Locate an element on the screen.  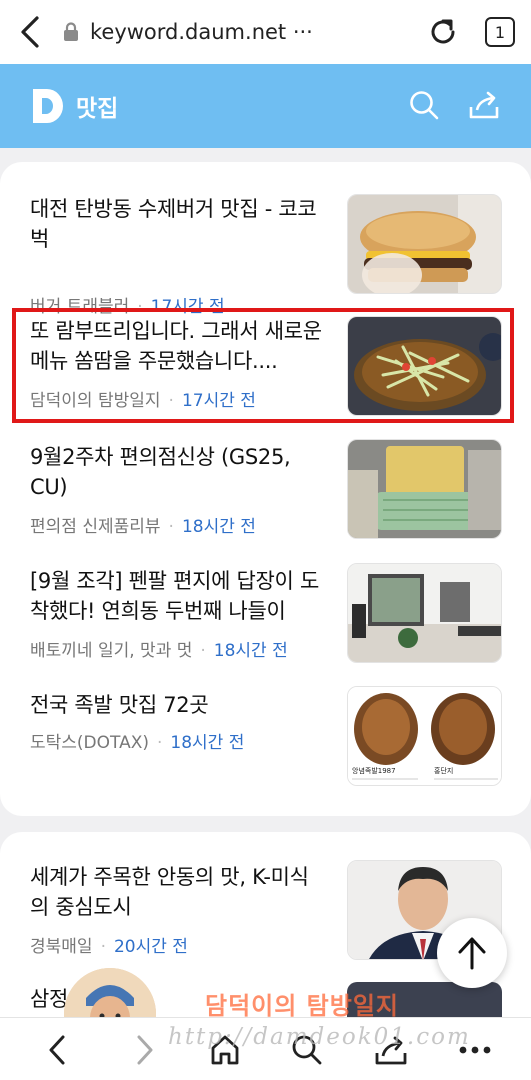
daum-logo is located at coordinates (48, 106).